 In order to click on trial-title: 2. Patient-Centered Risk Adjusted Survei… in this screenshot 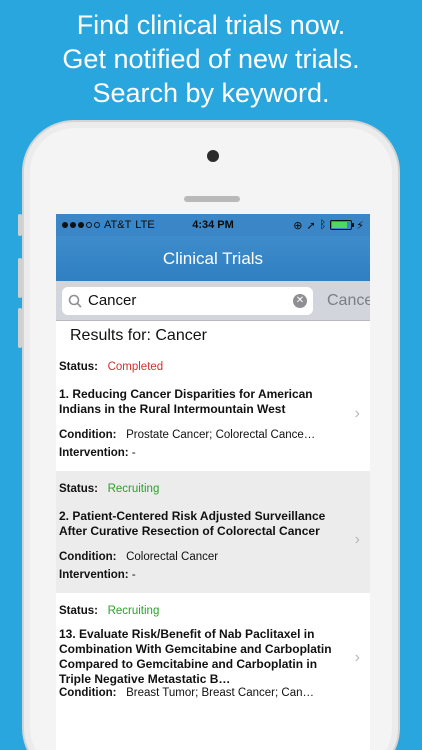, I will do `click(192, 523)`.